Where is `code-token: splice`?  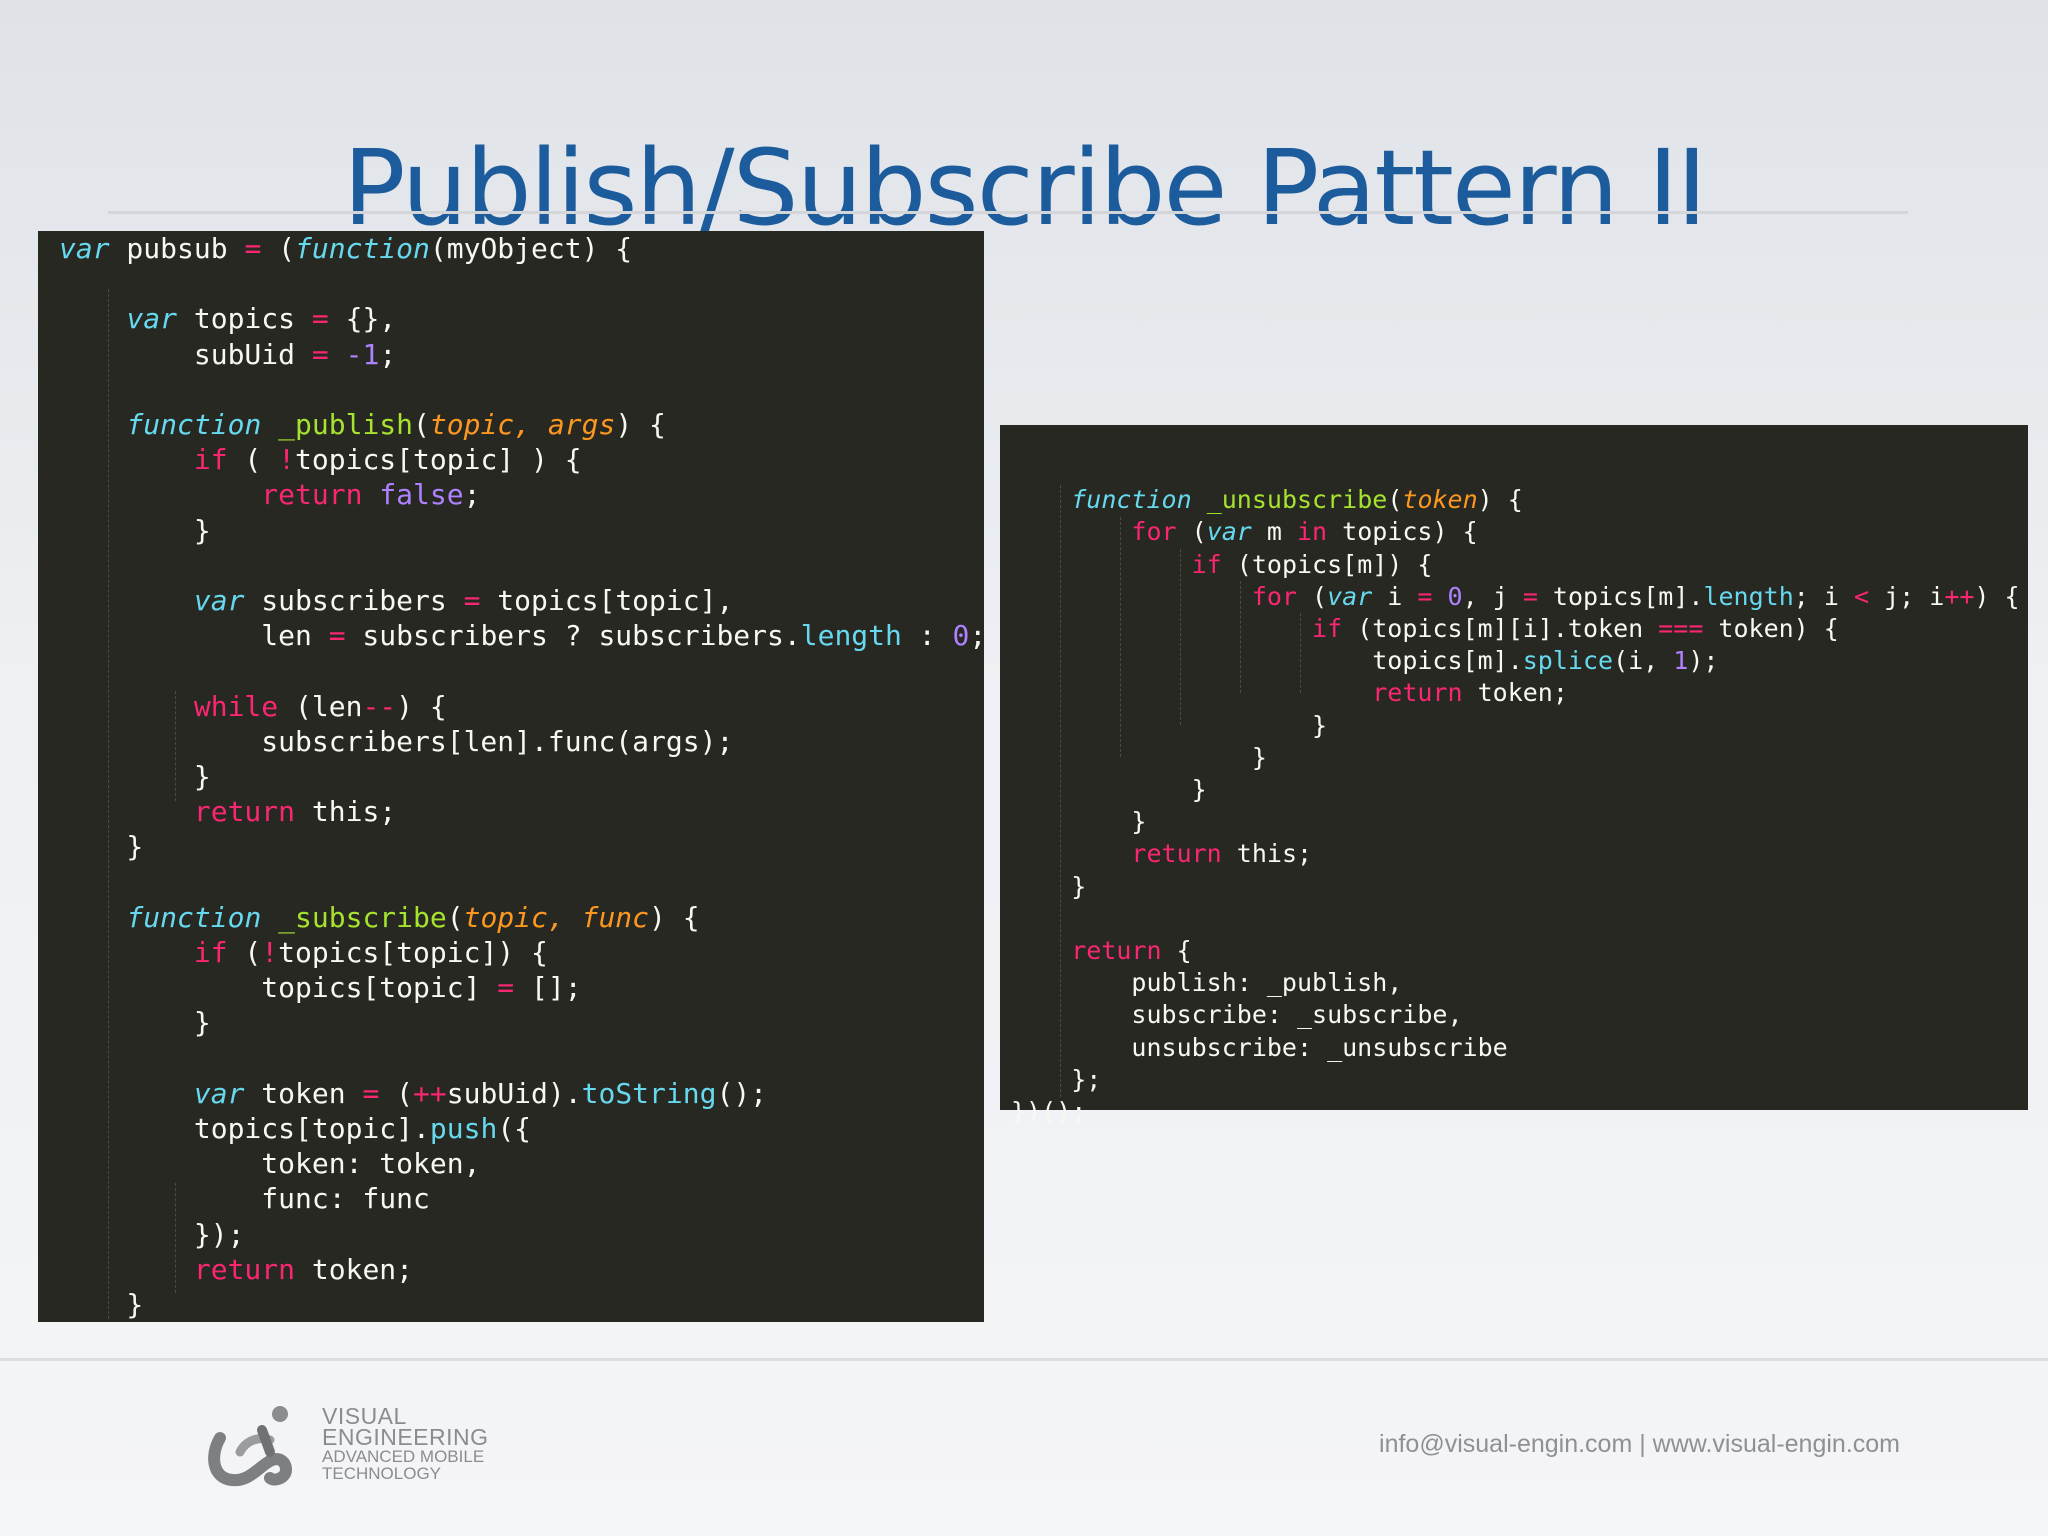
code-token: splice is located at coordinates (1568, 661).